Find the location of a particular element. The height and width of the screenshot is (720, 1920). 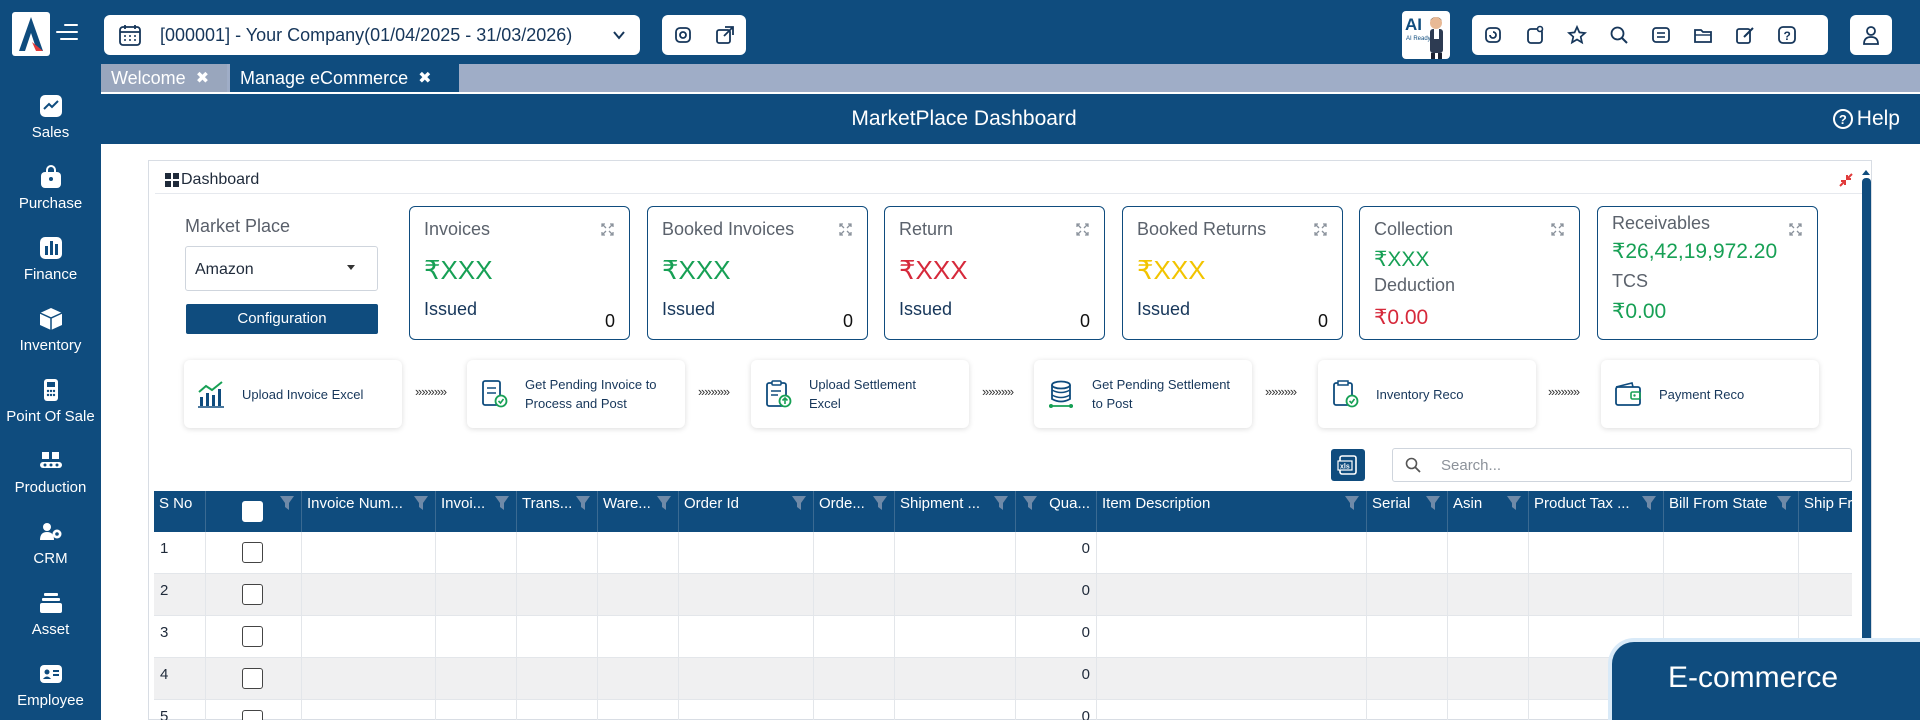

sidebar-item-production: Production is located at coordinates (50, 472).